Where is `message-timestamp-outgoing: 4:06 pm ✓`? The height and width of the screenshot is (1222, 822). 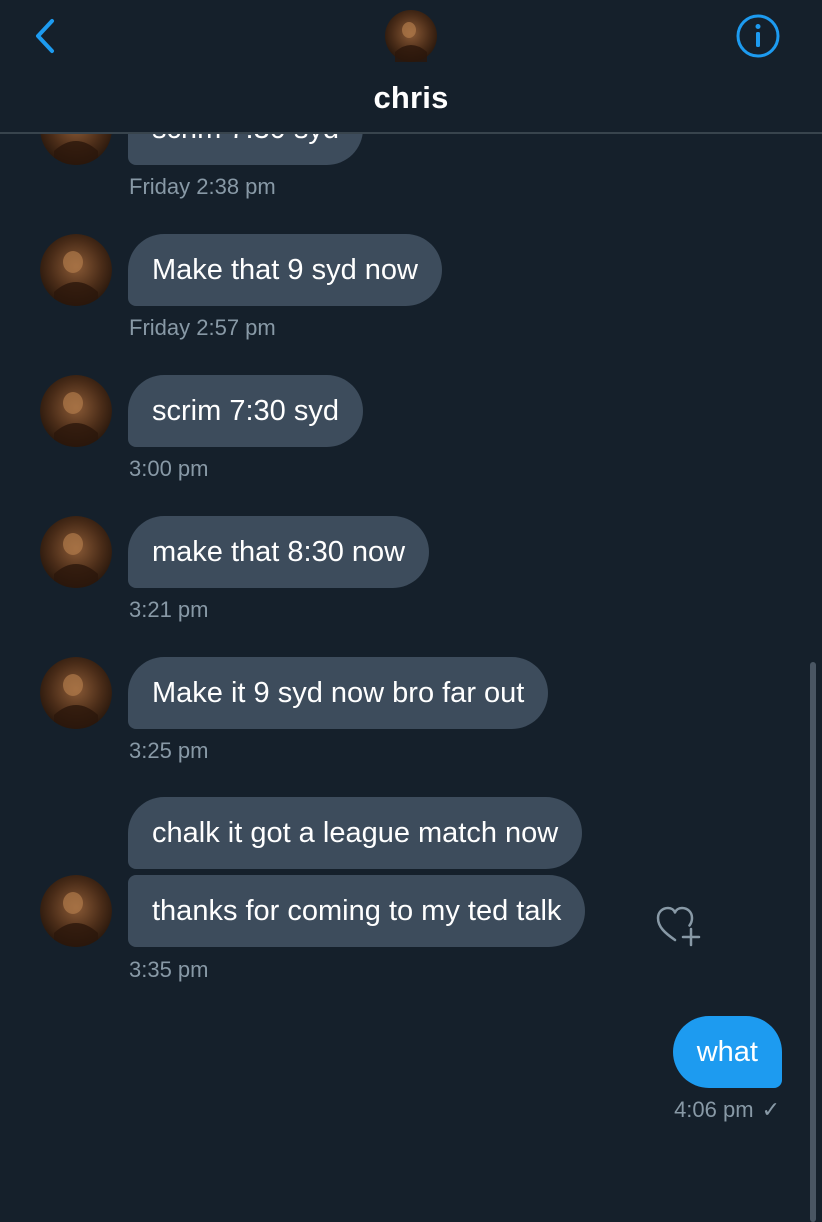
message-timestamp-outgoing: 4:06 pm ✓ is located at coordinates (727, 1110).